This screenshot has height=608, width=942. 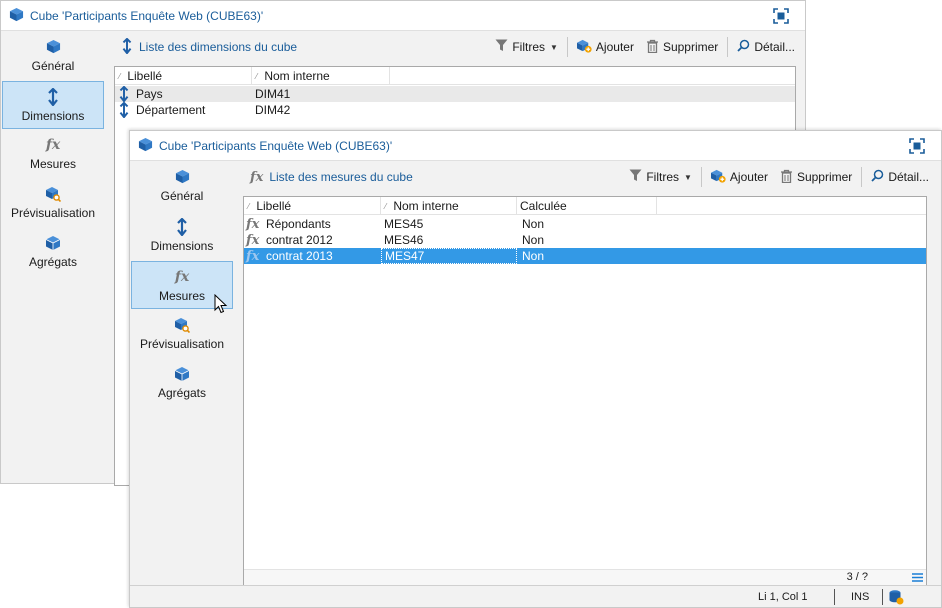 What do you see at coordinates (149, 94) in the screenshot?
I see `row-label: Pays` at bounding box center [149, 94].